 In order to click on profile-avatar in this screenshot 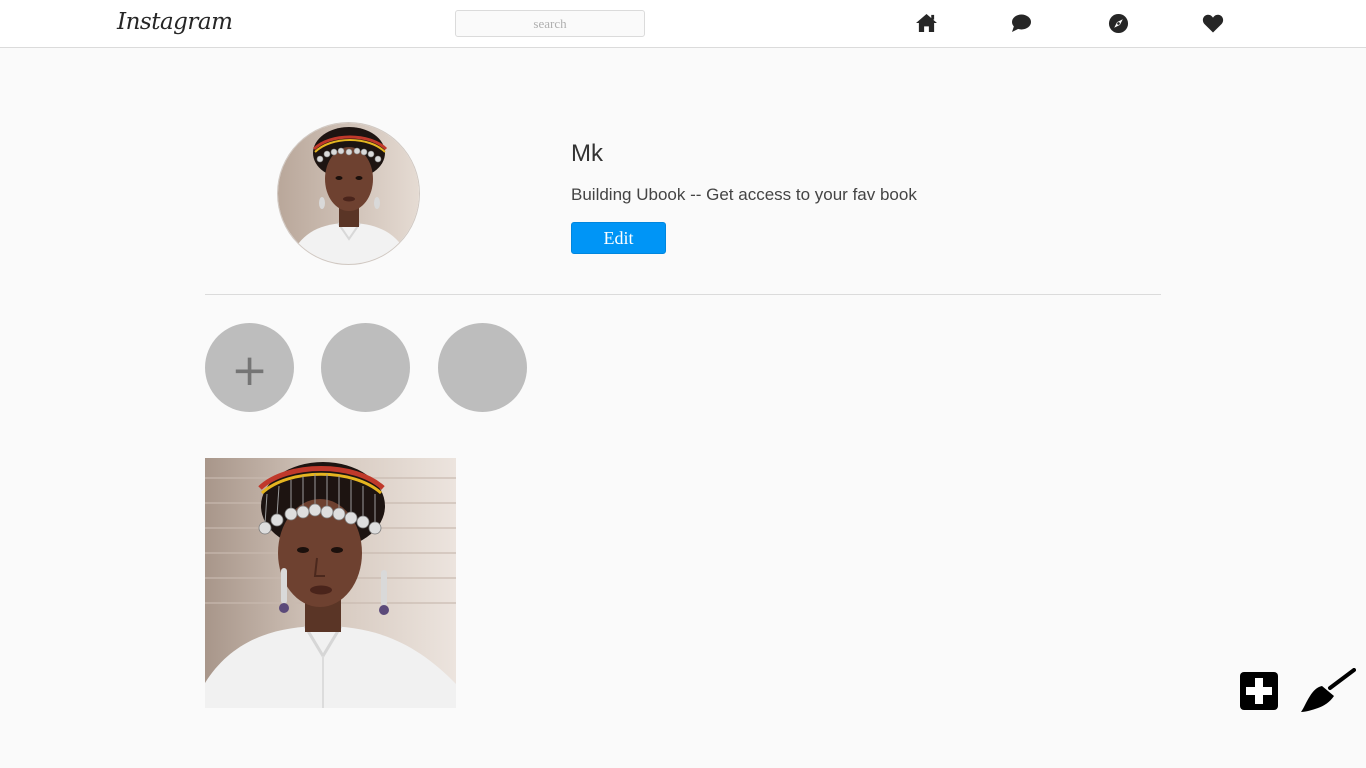, I will do `click(348, 193)`.